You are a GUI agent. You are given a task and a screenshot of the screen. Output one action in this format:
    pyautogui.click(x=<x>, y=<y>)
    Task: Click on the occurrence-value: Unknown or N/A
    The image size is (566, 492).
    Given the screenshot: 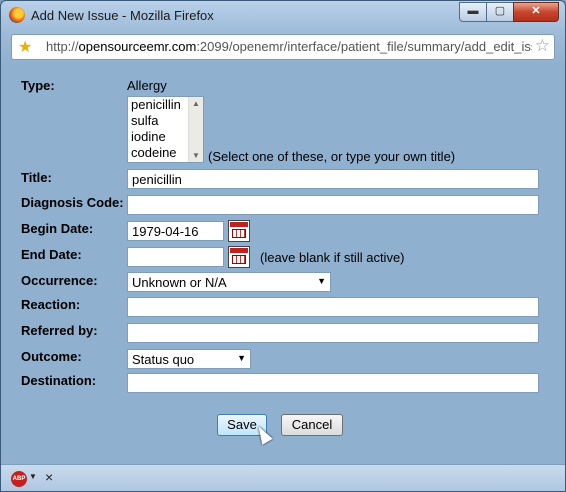 What is the action you would take?
    pyautogui.click(x=179, y=282)
    